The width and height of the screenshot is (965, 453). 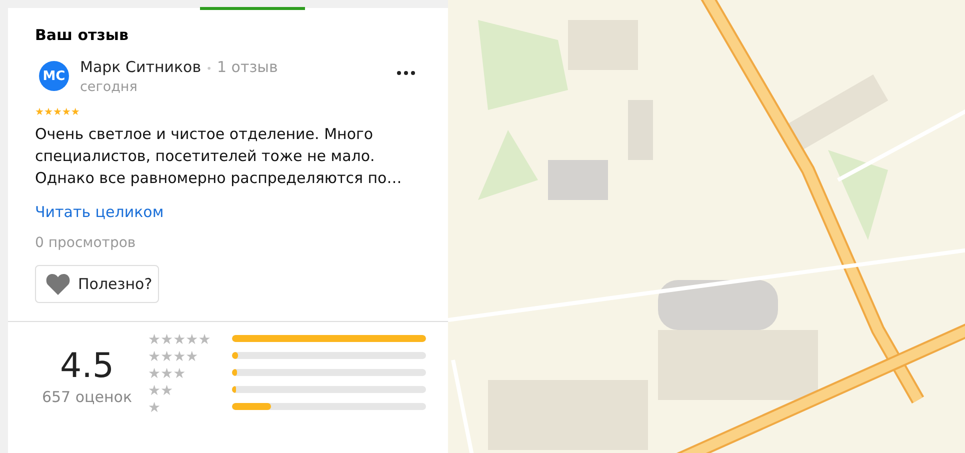 I want to click on author-name: Марк Ситников, so click(x=141, y=67).